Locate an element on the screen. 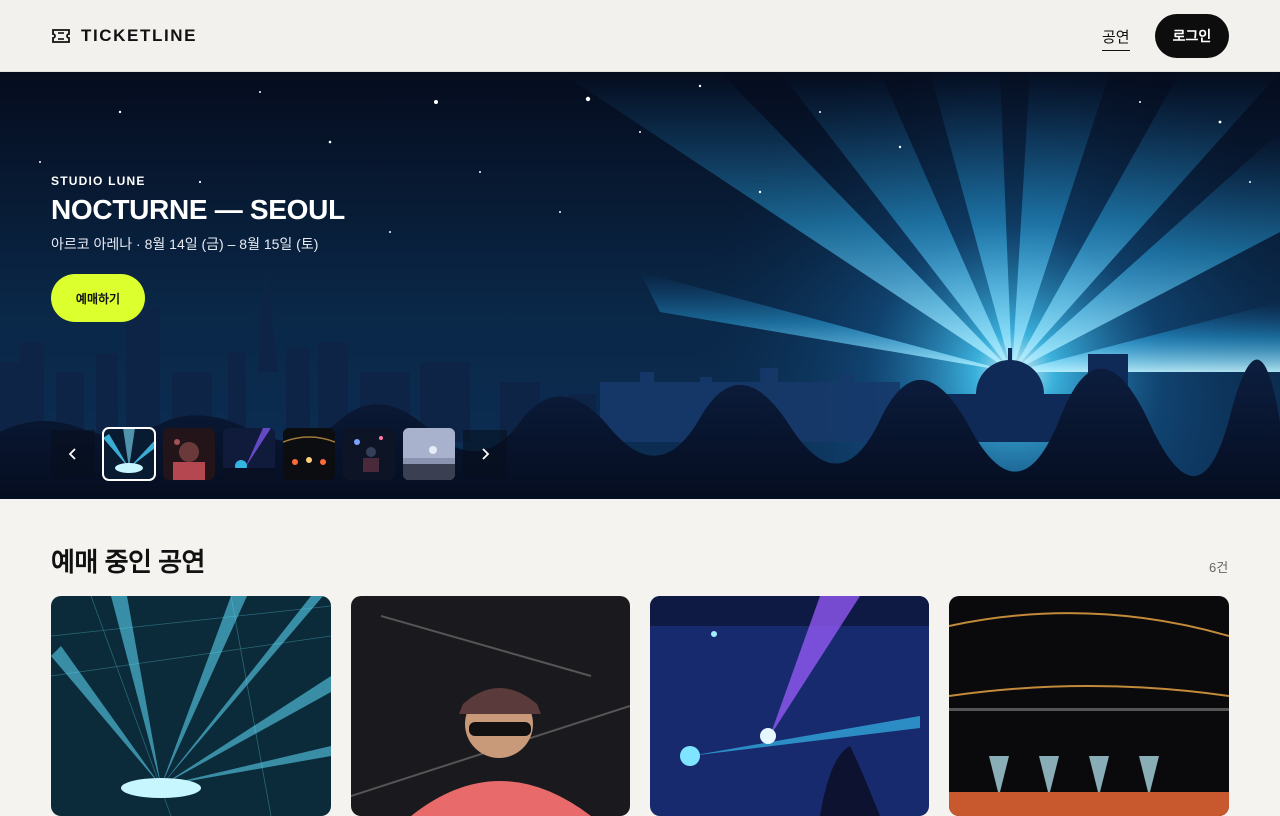 The height and width of the screenshot is (816, 1280). book-button: 예매하기 is located at coordinates (98, 298).